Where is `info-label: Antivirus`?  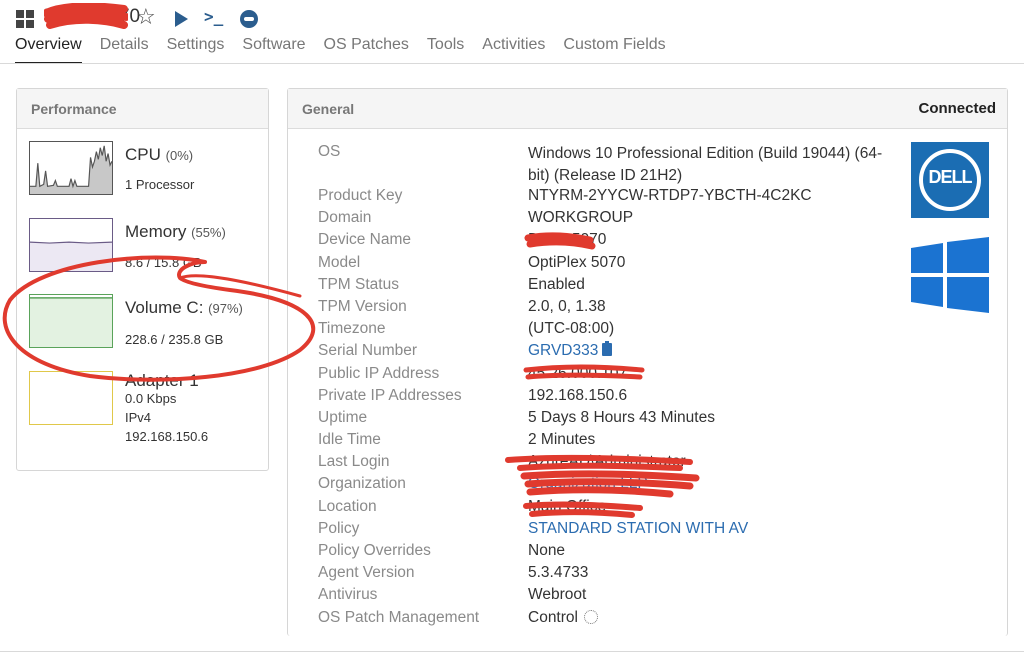 info-label: Antivirus is located at coordinates (348, 595).